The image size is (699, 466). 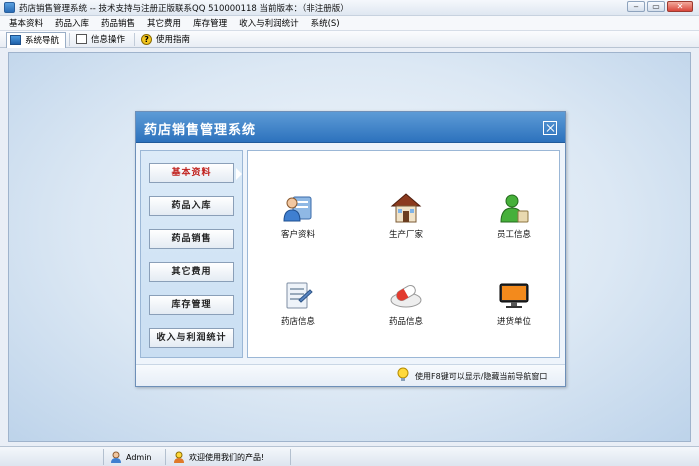 I want to click on nav-button-inventory: 库存管理, so click(x=191, y=305).